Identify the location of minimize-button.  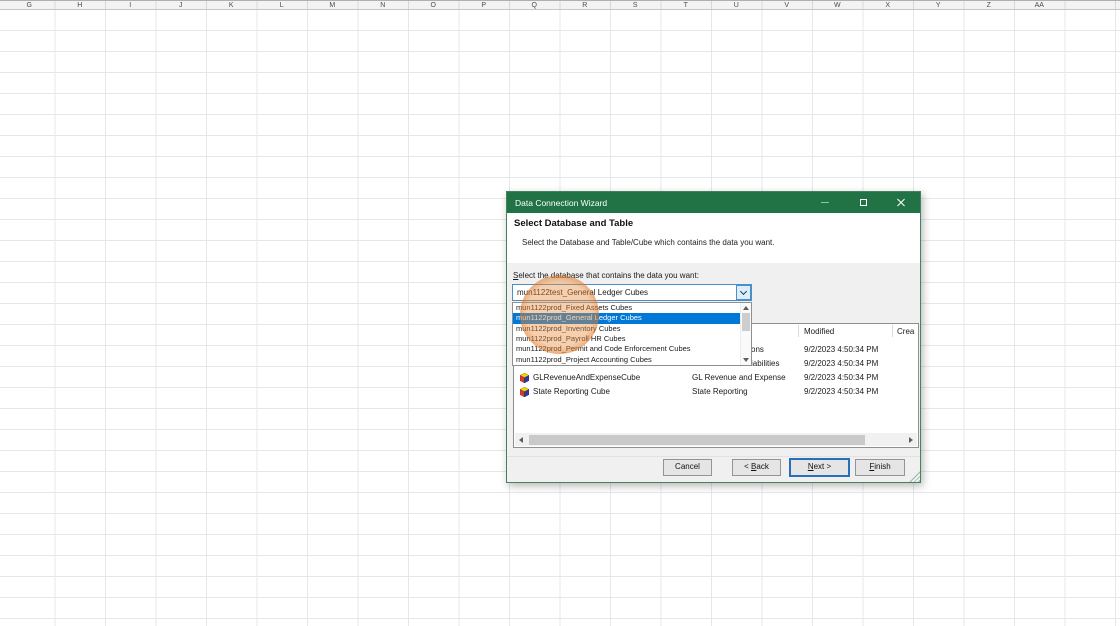
(825, 202).